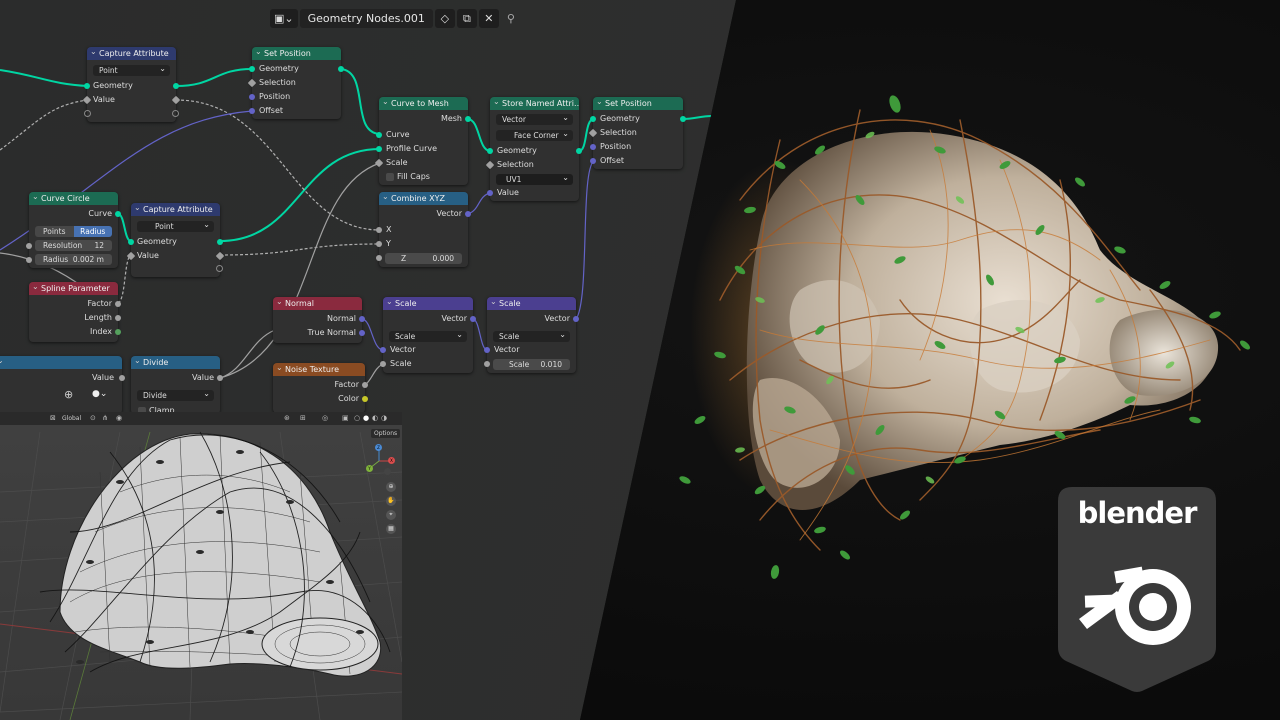  I want to click on fill-caps-checkbox, so click(390, 177).